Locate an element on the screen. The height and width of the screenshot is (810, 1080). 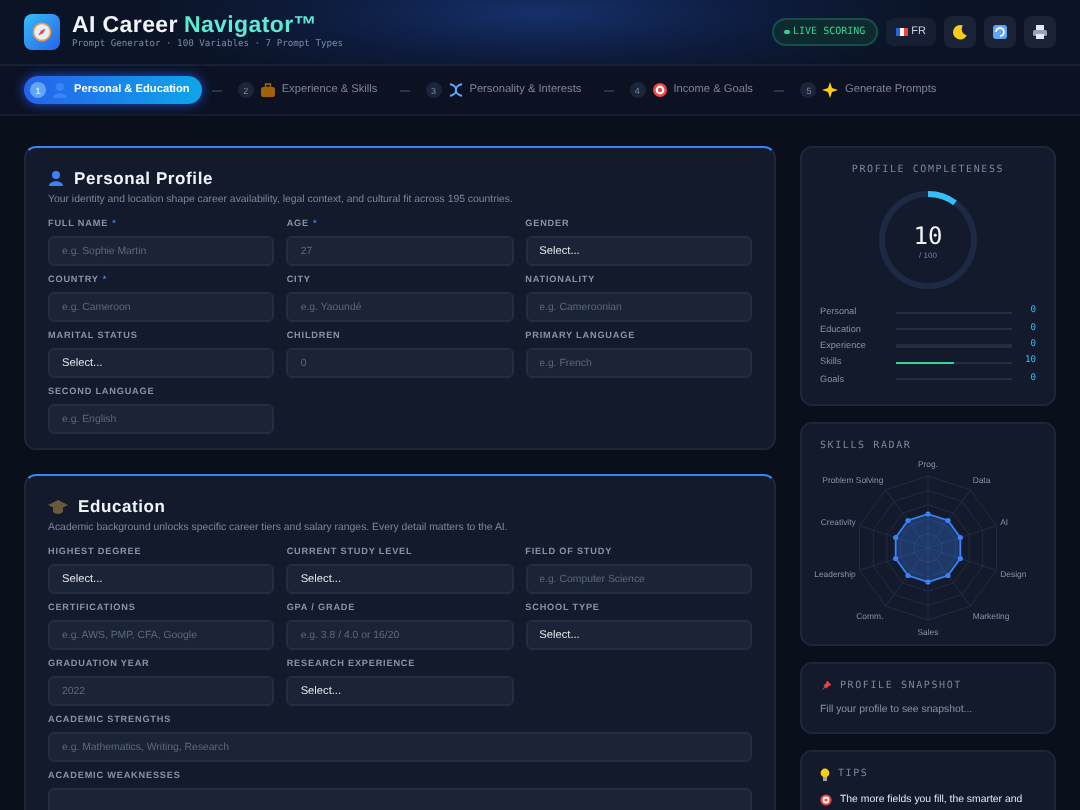
score-value: 10 is located at coordinates (928, 235).